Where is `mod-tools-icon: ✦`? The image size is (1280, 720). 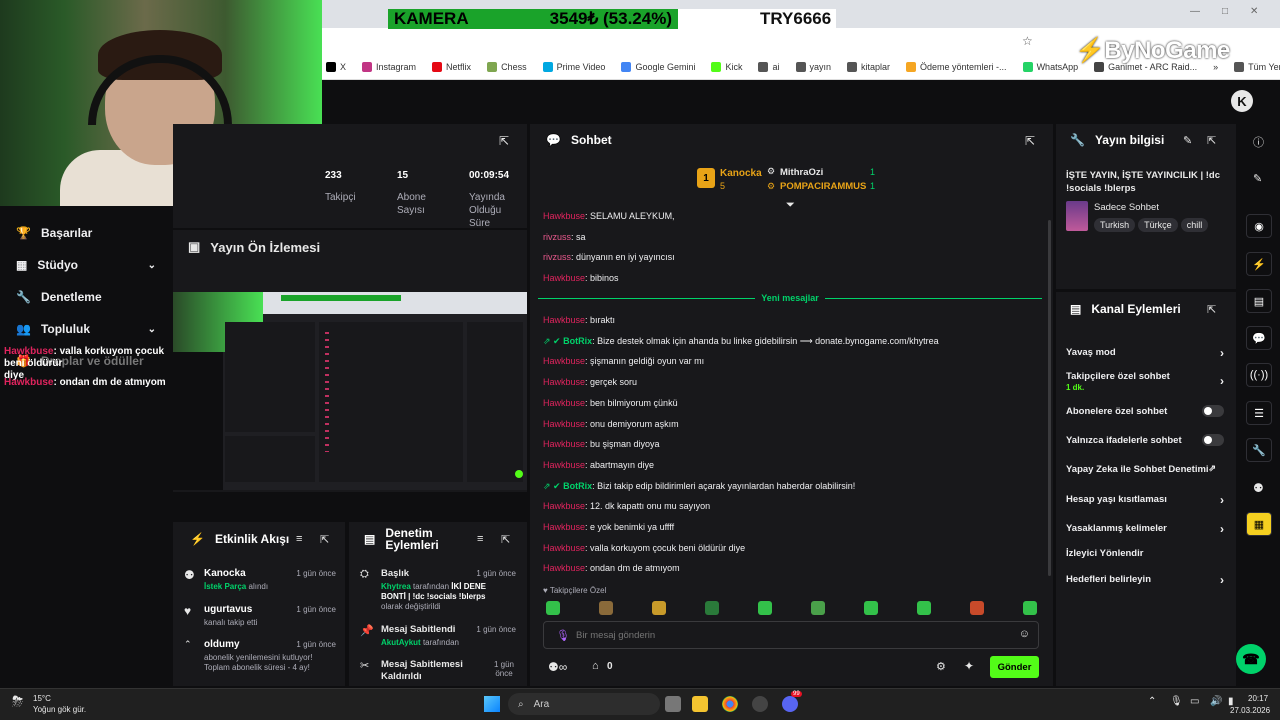
mod-tools-icon: ✦ is located at coordinates (969, 666).